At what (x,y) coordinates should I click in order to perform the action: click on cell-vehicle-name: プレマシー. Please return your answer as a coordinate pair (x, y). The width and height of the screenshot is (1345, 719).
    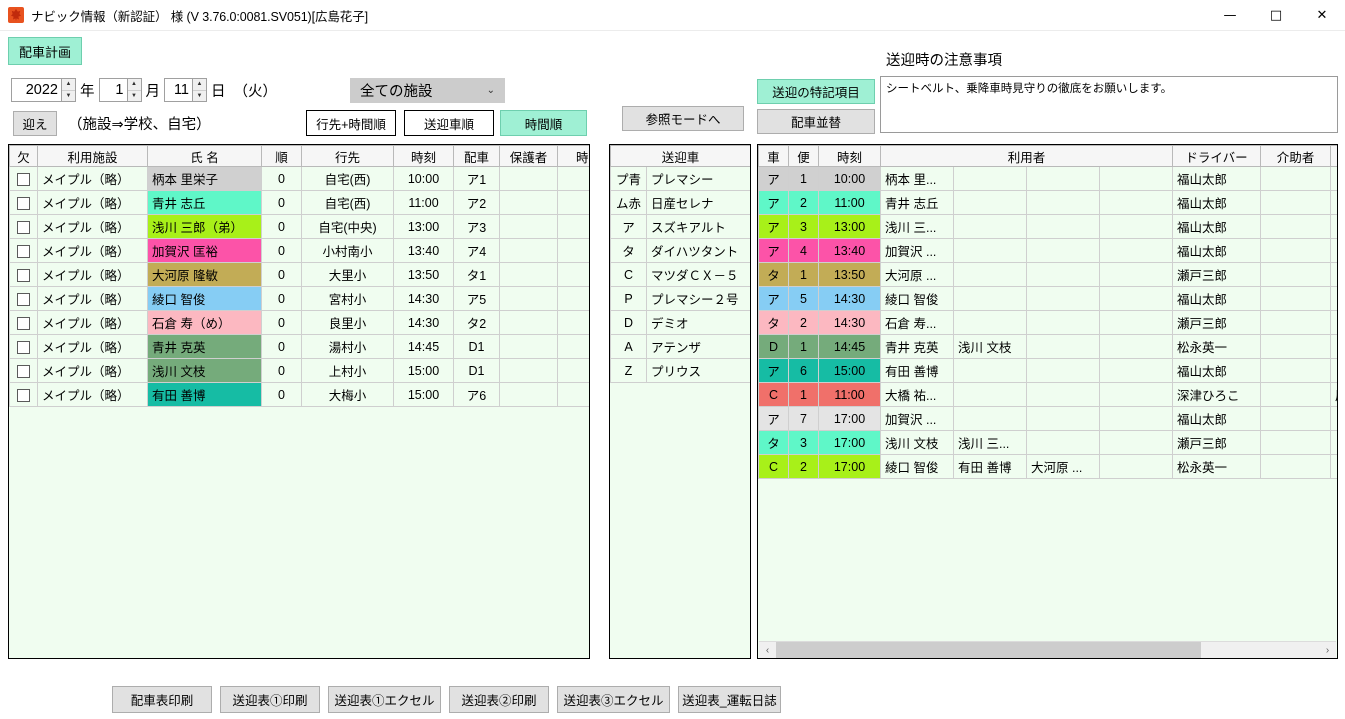
    Looking at the image, I should click on (697, 178).